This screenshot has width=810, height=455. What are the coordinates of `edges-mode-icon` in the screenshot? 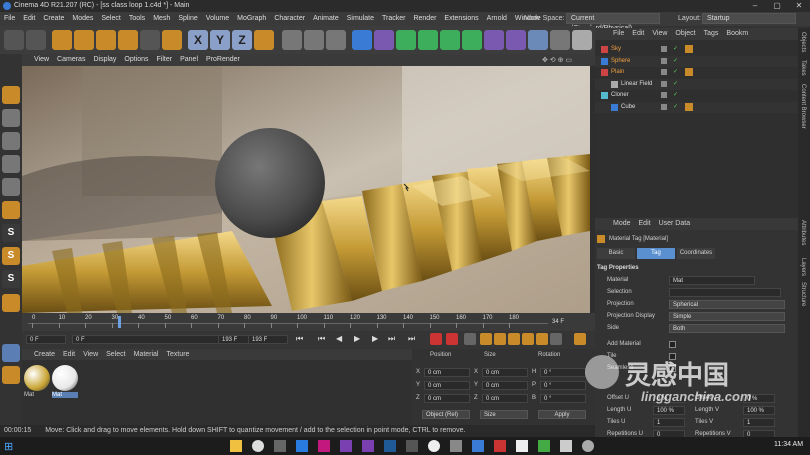 It's located at (11, 164).